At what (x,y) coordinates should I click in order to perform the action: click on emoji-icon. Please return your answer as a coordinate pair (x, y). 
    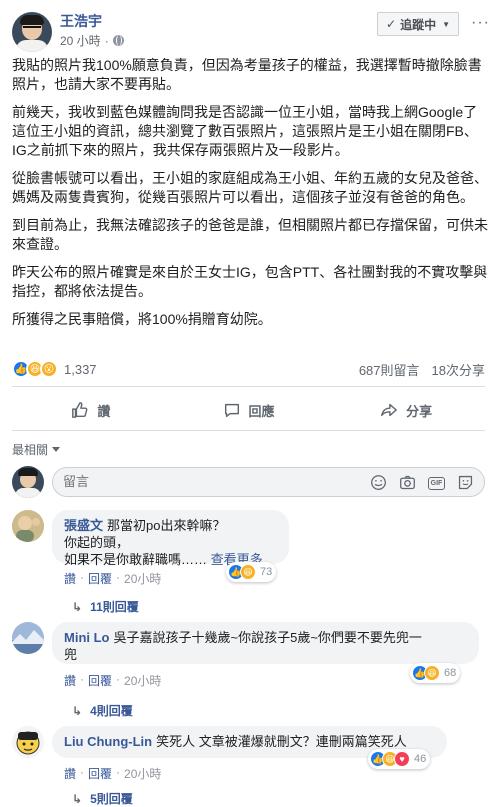
    Looking at the image, I should click on (378, 482).